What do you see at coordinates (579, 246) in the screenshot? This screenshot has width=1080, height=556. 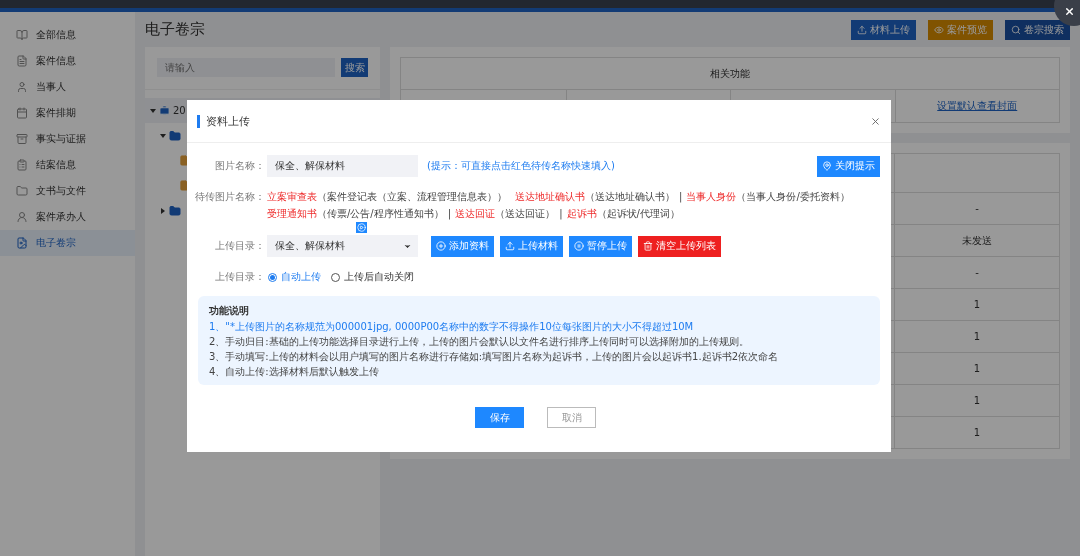 I see `pause-icon` at bounding box center [579, 246].